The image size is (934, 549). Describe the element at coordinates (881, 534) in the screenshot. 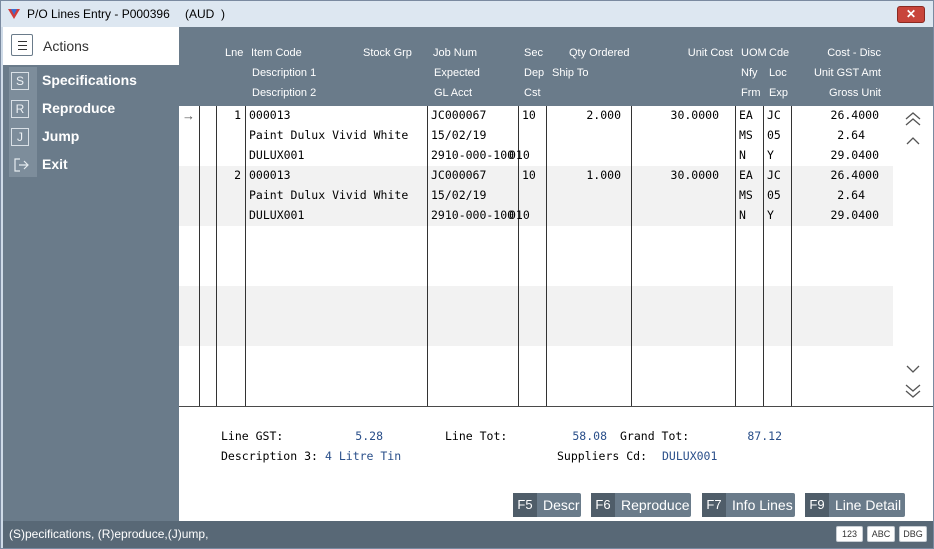

I see `text-mode-badge: ABC` at that location.